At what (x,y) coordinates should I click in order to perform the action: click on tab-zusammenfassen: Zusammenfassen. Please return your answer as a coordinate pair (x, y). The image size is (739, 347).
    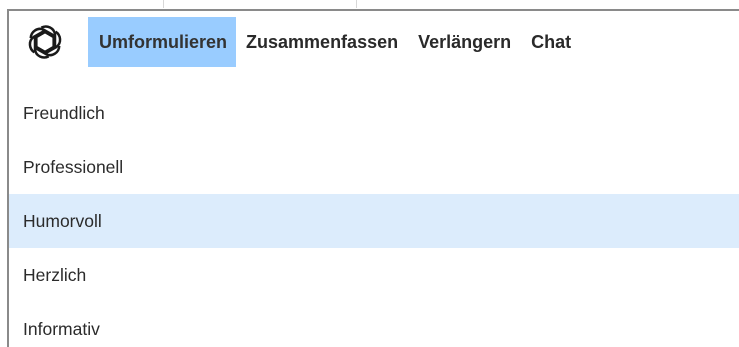
    Looking at the image, I should click on (322, 42).